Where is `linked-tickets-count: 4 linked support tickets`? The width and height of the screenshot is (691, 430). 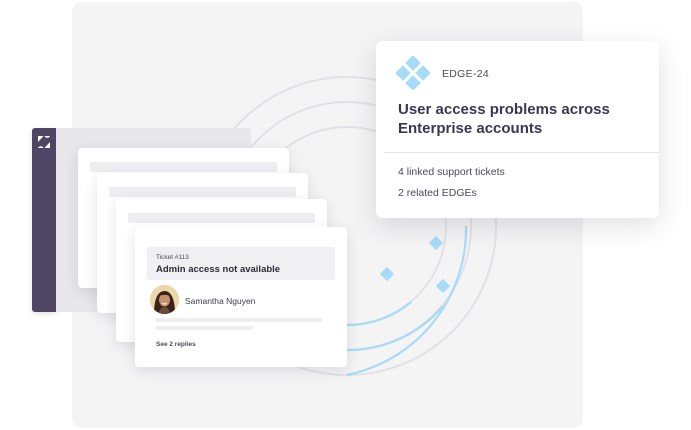
linked-tickets-count: 4 linked support tickets is located at coordinates (451, 172).